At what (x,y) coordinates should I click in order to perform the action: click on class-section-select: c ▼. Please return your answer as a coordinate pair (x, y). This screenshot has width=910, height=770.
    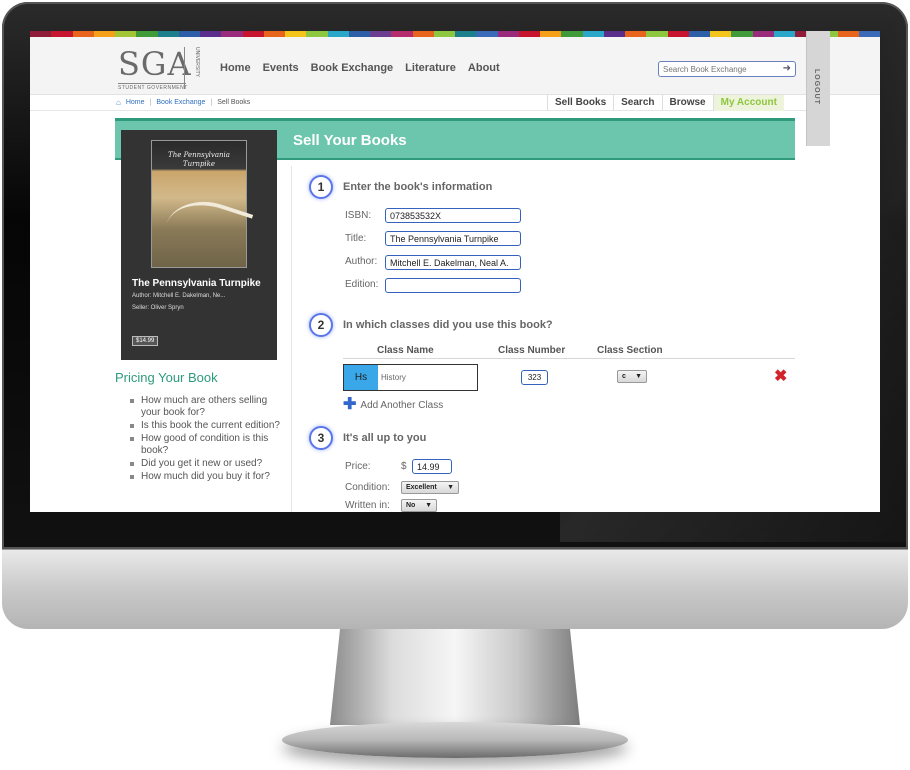
    Looking at the image, I should click on (632, 376).